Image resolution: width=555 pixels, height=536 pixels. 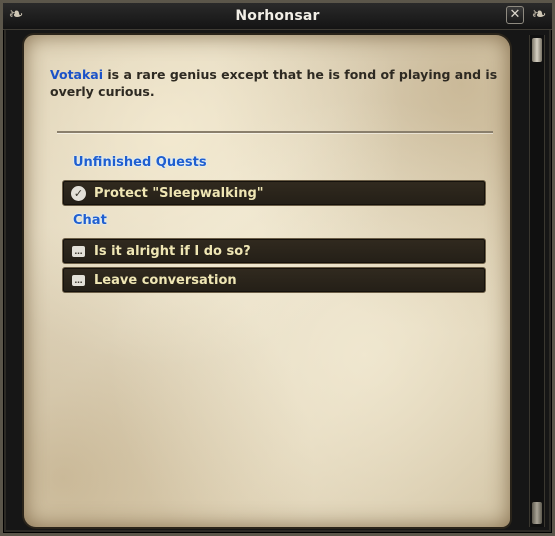 I want to click on divider, so click(x=275, y=132).